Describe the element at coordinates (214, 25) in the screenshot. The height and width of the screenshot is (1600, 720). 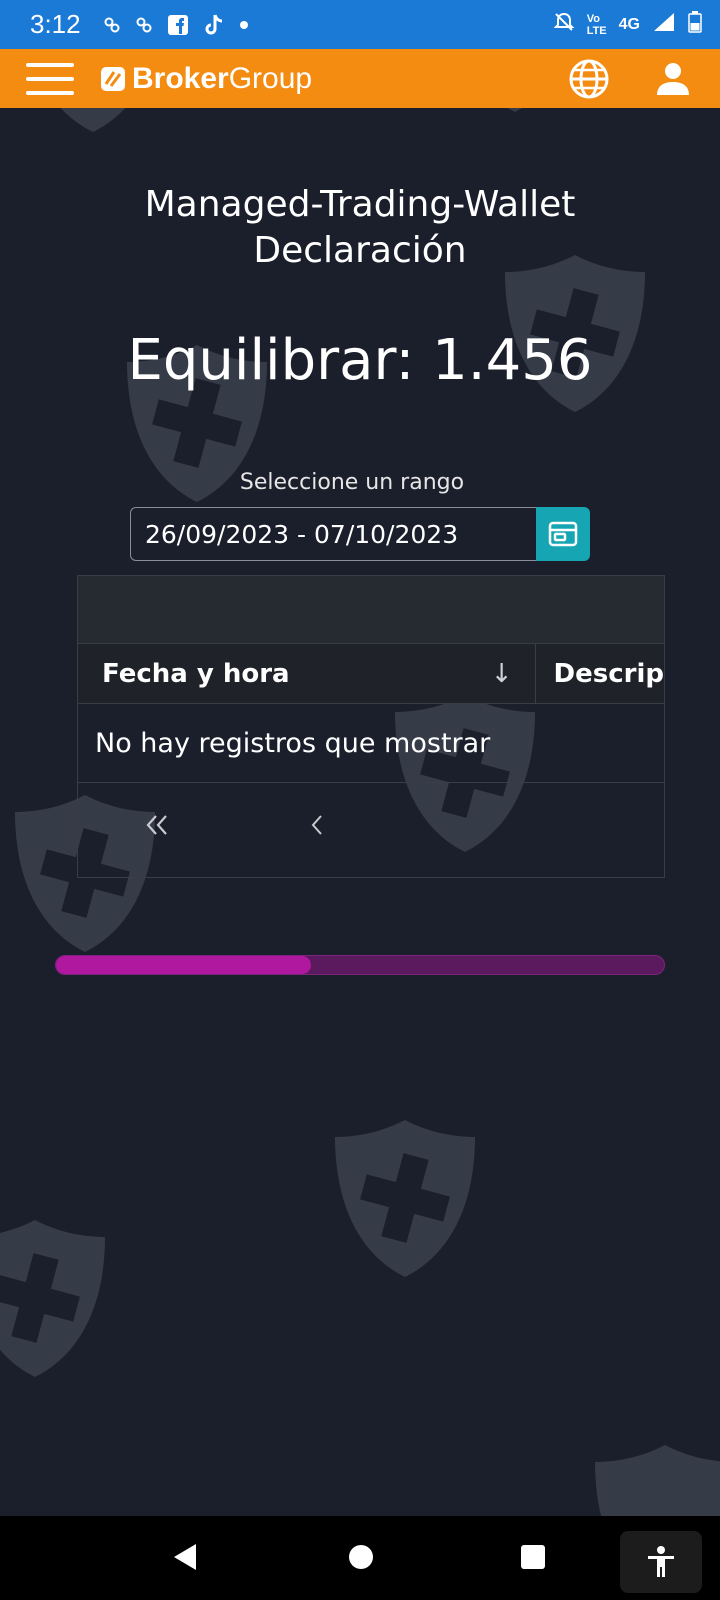
I see `tiktok-icon` at that location.